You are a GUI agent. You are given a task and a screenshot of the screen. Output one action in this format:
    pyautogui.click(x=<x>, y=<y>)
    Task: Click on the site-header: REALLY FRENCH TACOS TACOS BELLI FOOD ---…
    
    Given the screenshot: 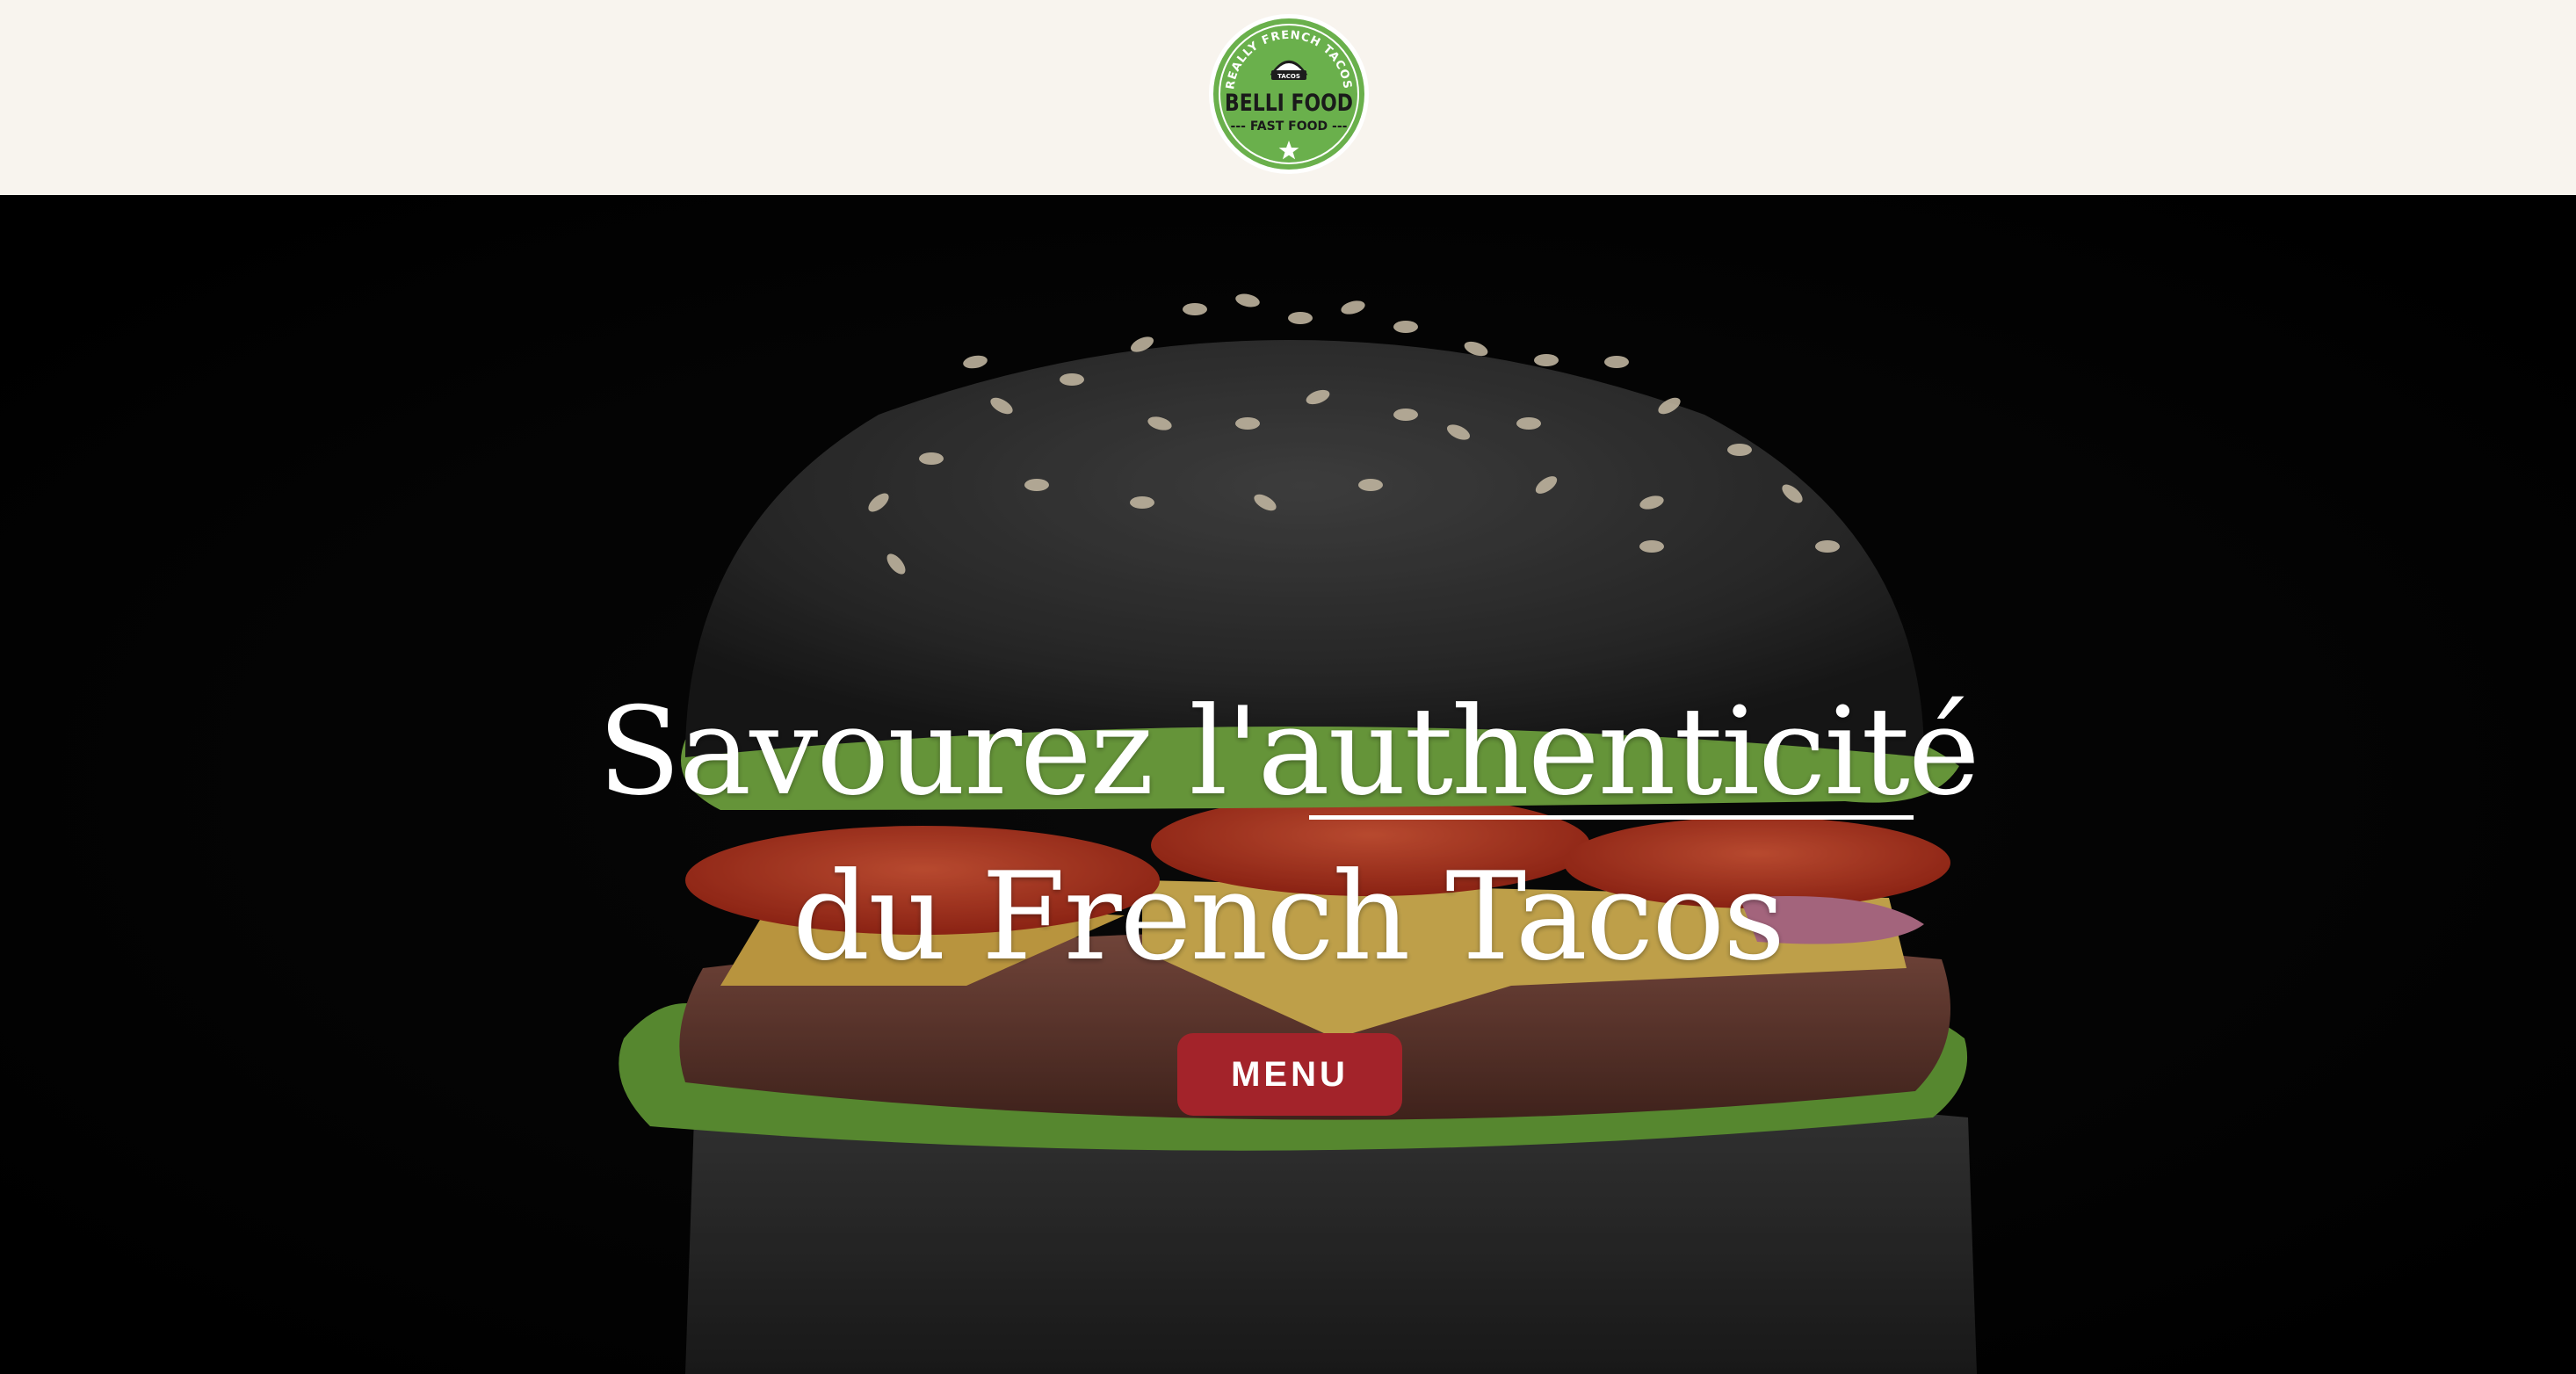 What is the action you would take?
    pyautogui.click(x=1288, y=97)
    